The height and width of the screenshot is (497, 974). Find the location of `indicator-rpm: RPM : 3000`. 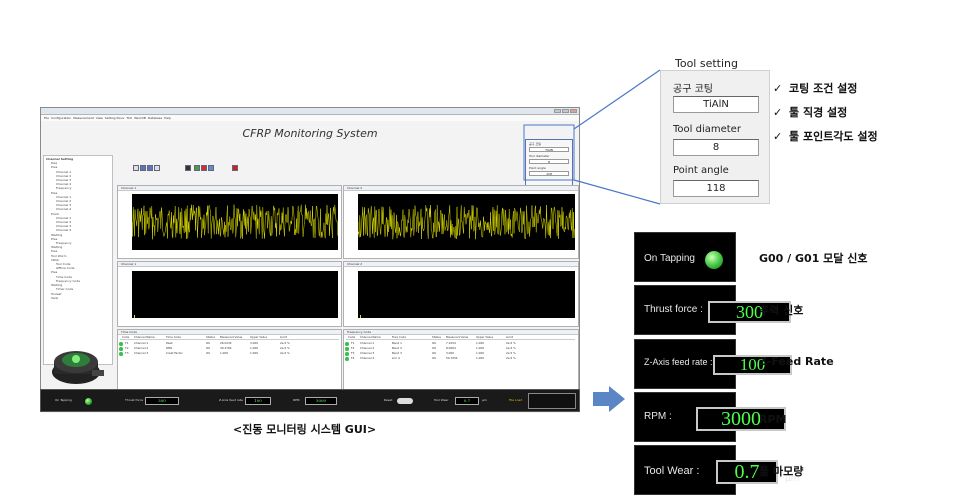

indicator-rpm: RPM : 3000 is located at coordinates (710, 417).